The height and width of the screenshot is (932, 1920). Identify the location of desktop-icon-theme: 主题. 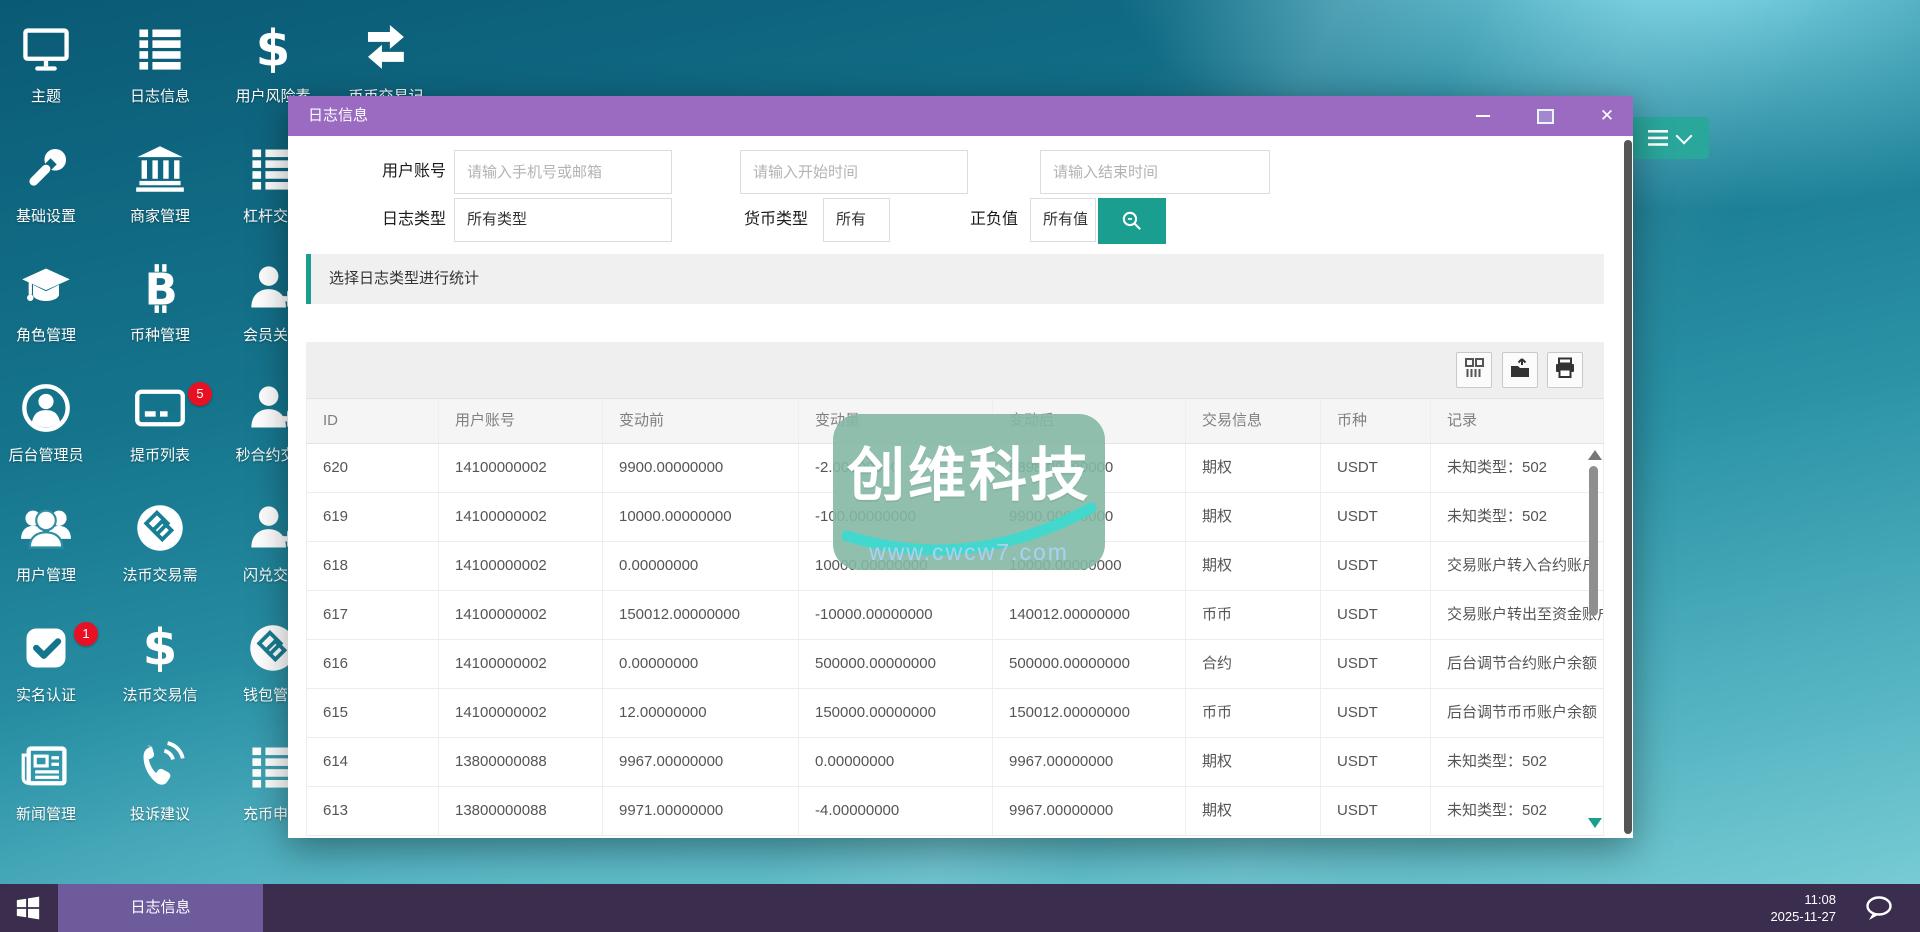
(51, 62).